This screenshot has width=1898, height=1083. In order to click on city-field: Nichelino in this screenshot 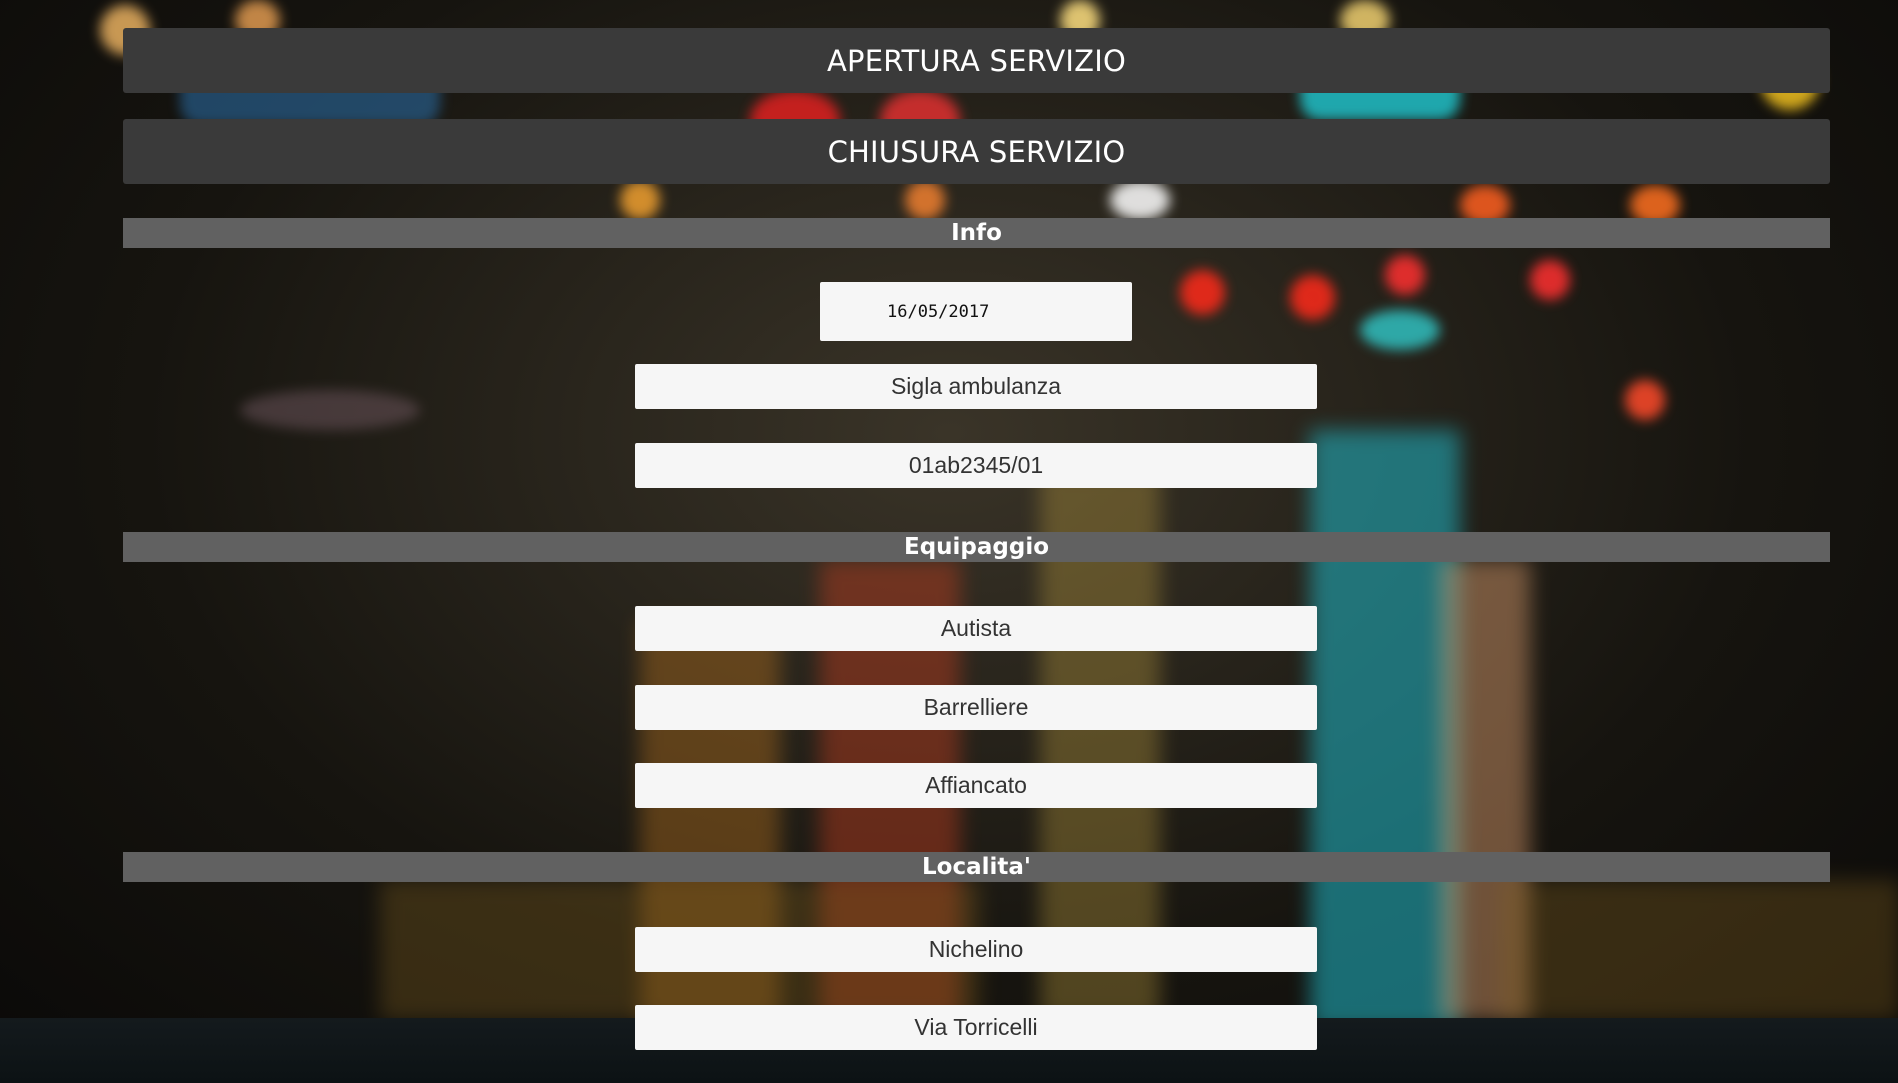, I will do `click(976, 949)`.